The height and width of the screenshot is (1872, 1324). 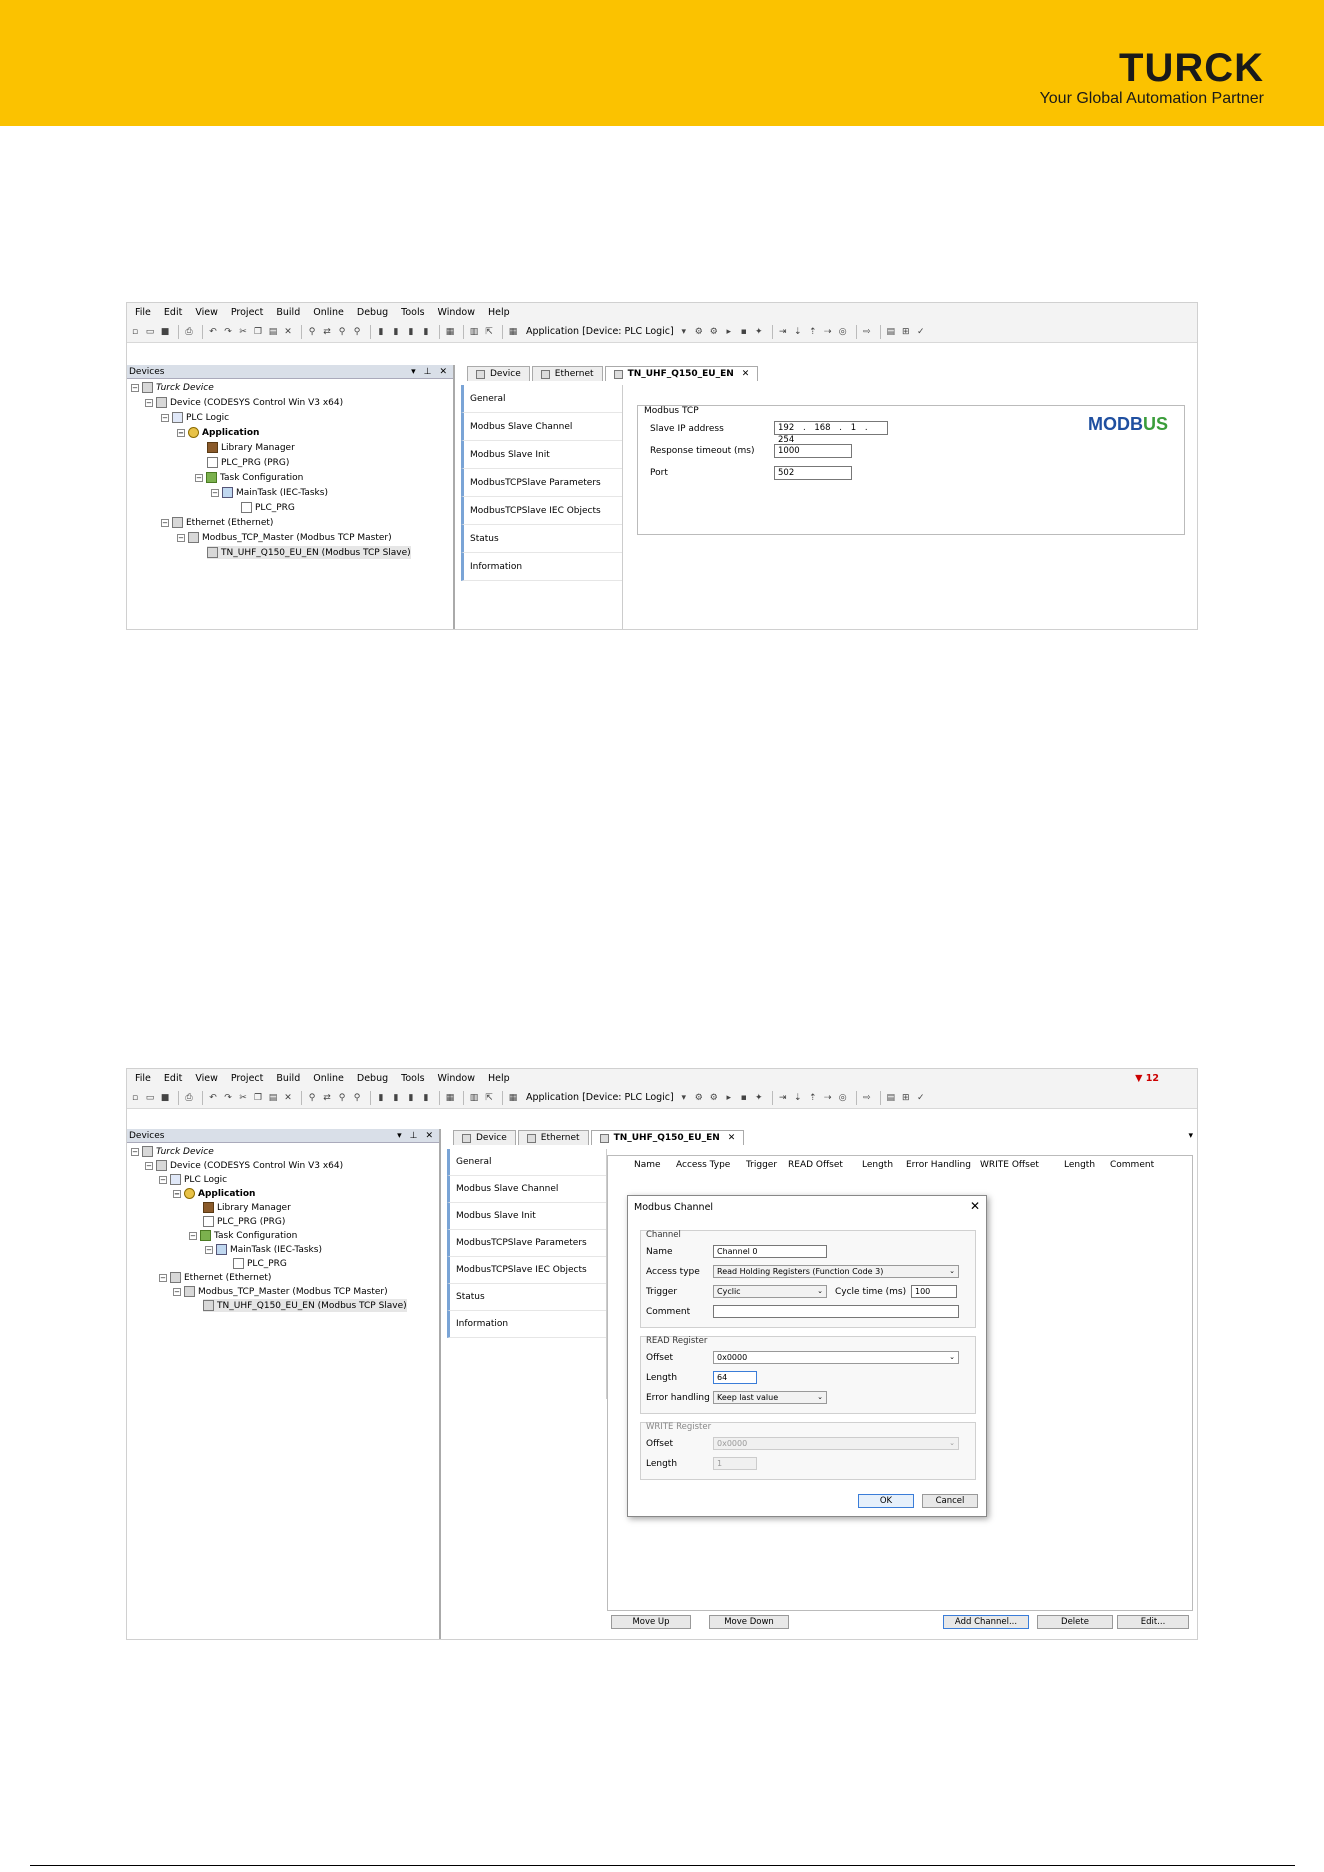 What do you see at coordinates (541, 399) in the screenshot?
I see `nav-general: General` at bounding box center [541, 399].